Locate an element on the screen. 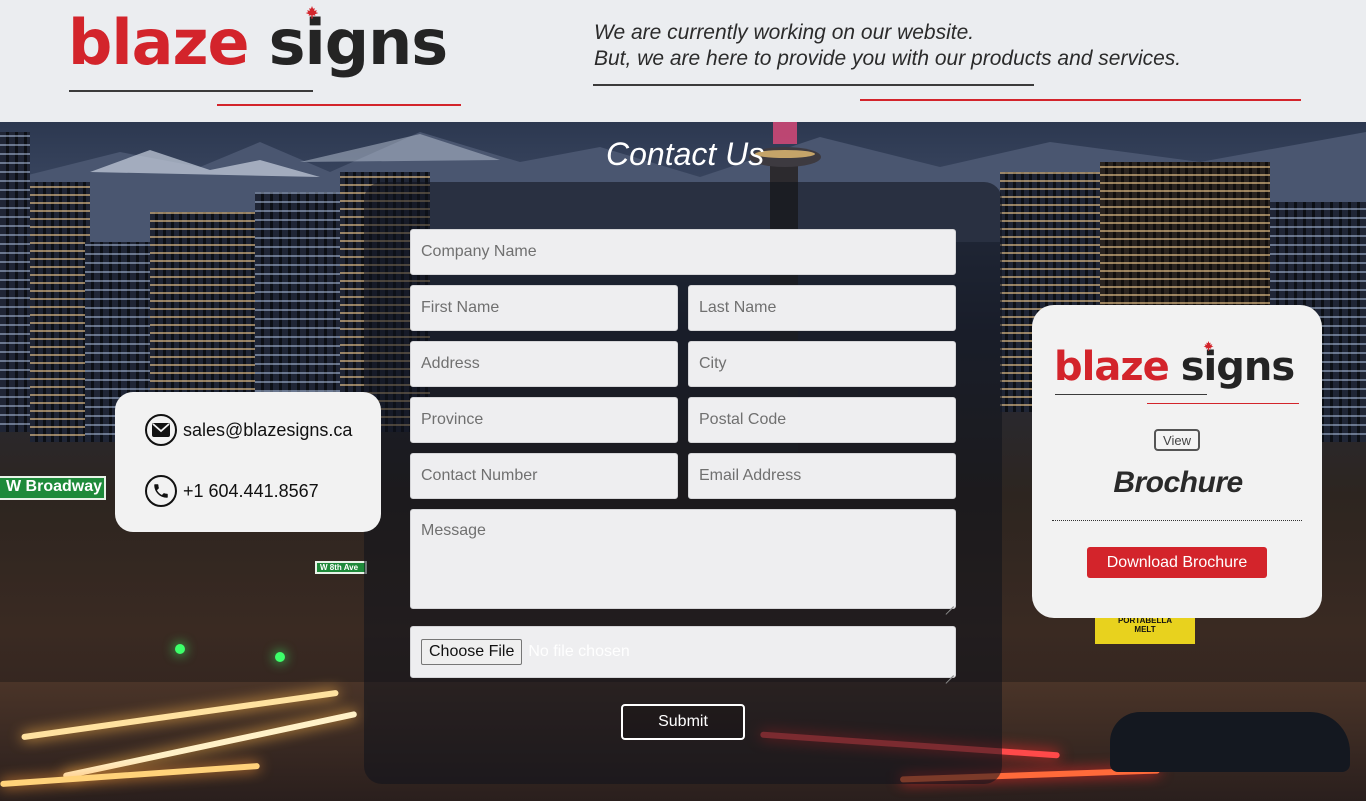  email-address-placeholder: Email Address is located at coordinates (750, 475).